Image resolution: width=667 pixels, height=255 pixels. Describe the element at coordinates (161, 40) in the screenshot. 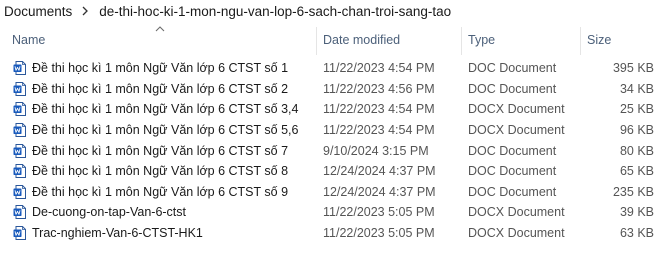

I see `column-header-name: Name` at that location.